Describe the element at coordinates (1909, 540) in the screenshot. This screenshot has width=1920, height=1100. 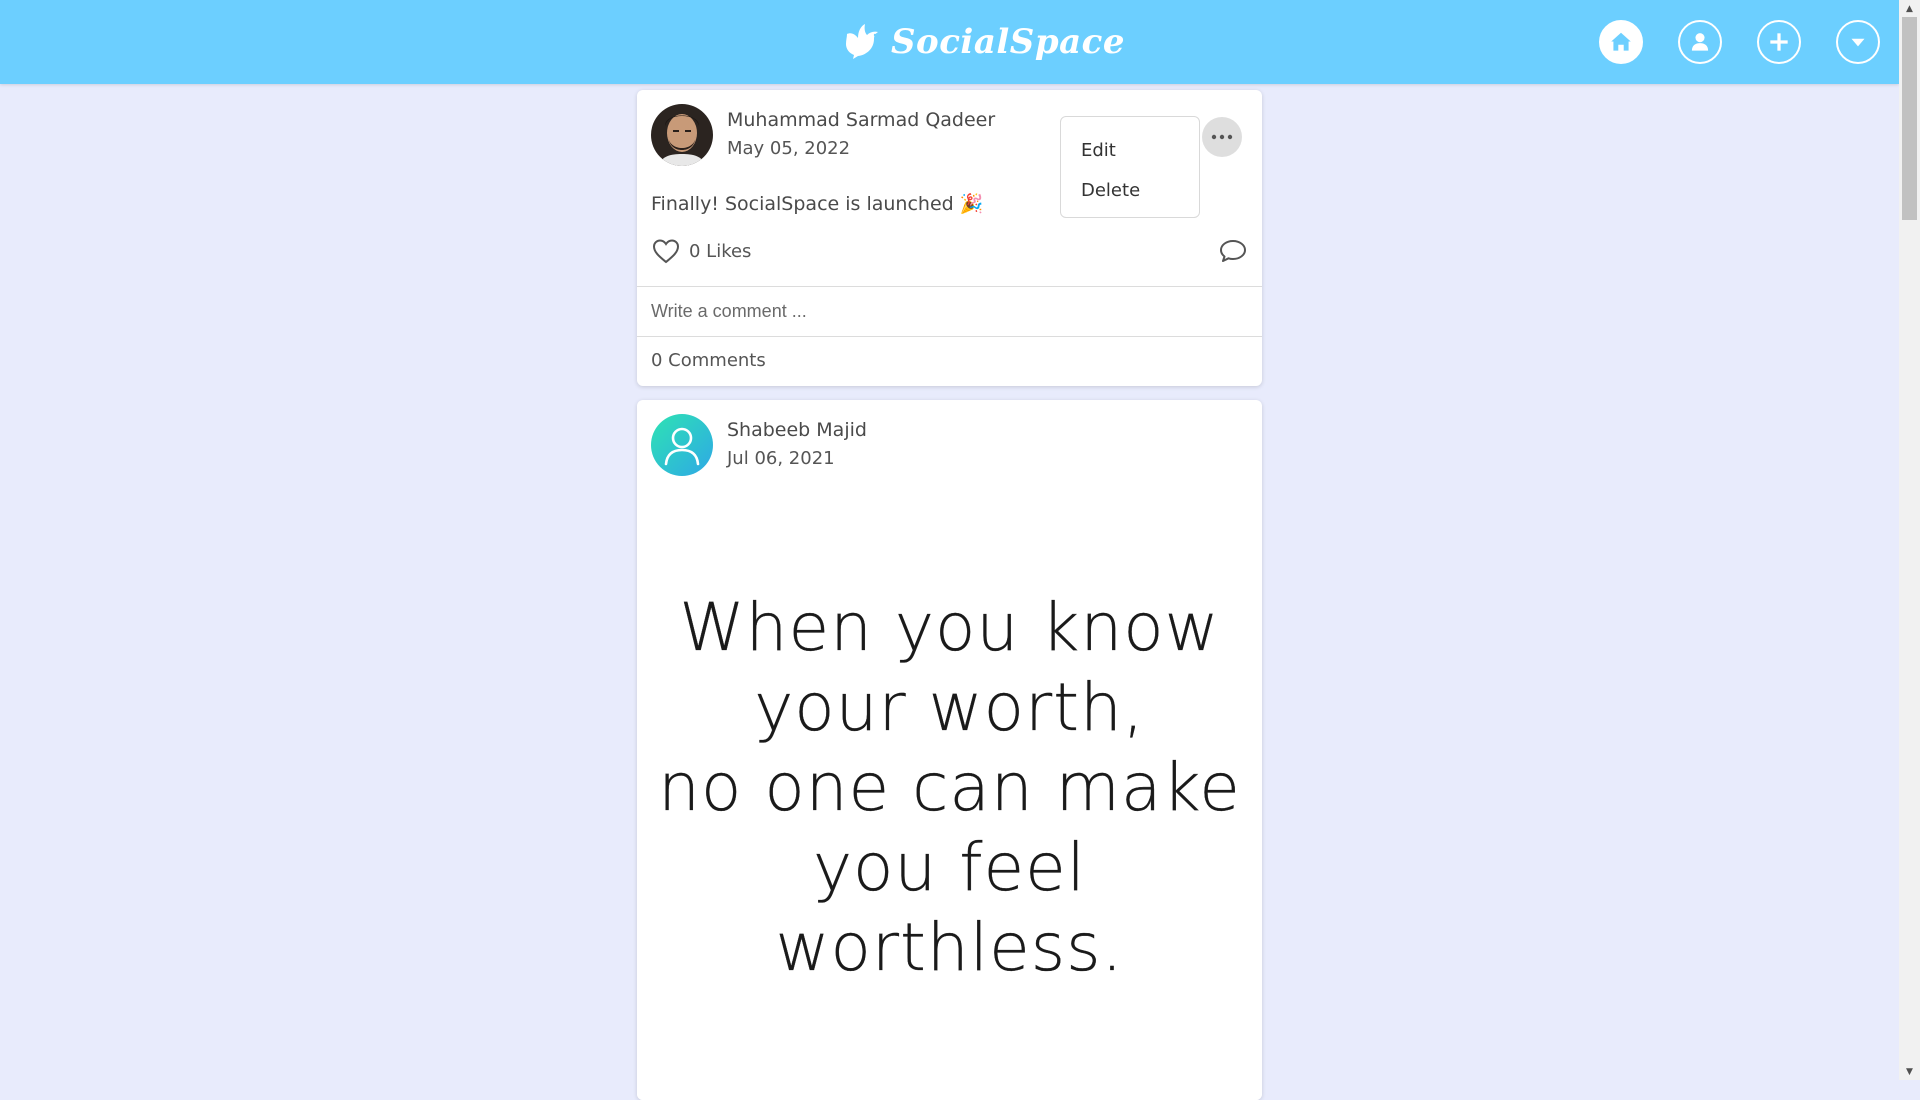
I see `page-scrollbar: ▲ ▼` at that location.